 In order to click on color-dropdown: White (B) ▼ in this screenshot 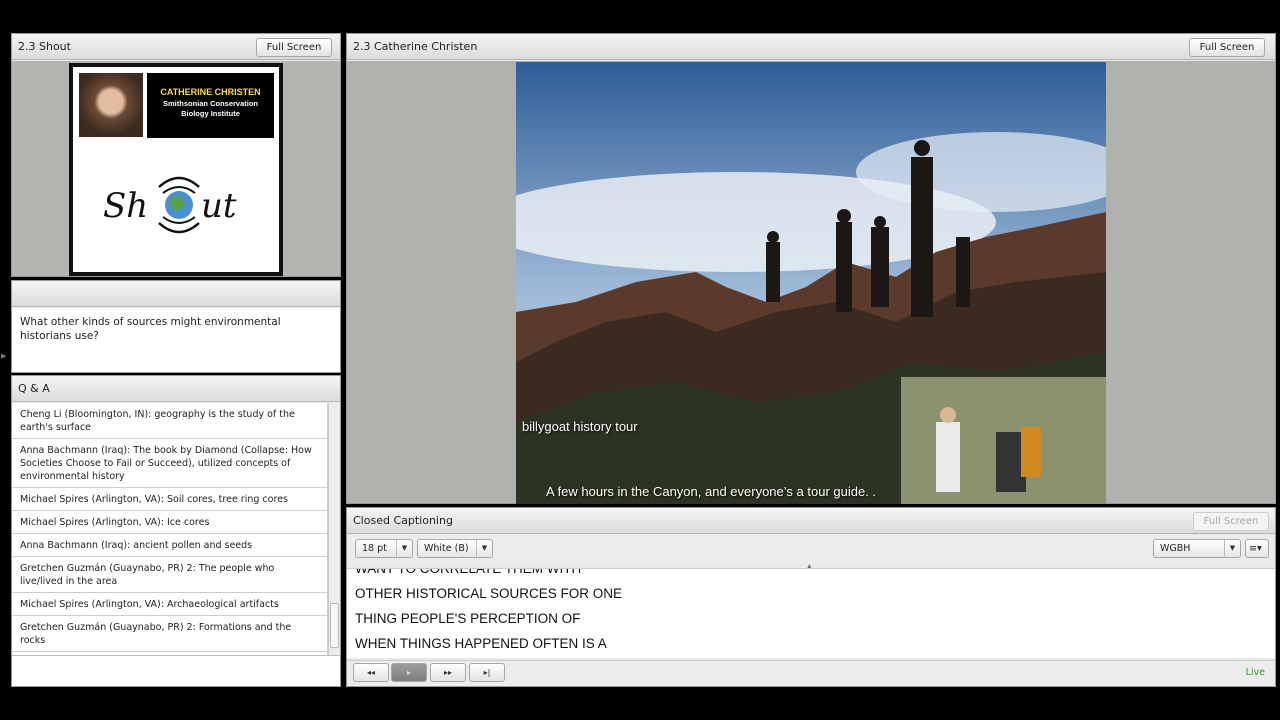, I will do `click(455, 548)`.